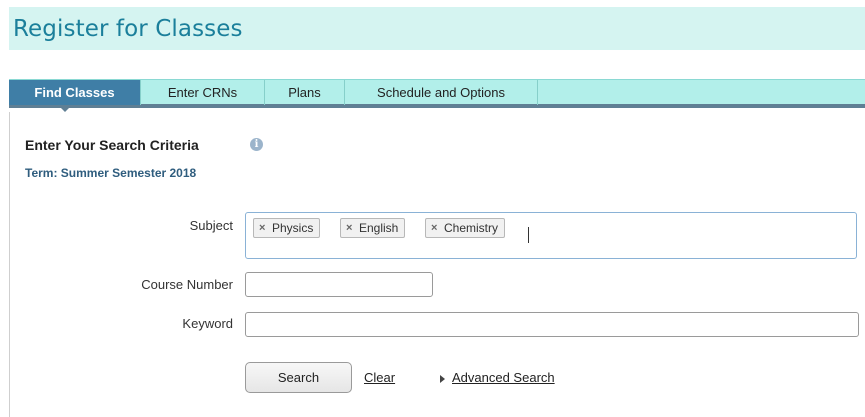 This screenshot has width=865, height=417. I want to click on tab-plans: Plans, so click(305, 92).